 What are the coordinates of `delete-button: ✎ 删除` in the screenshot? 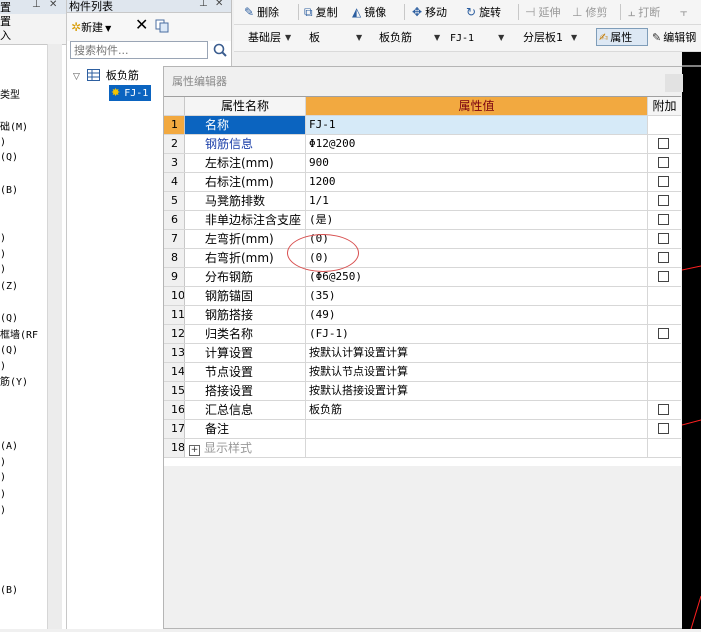 It's located at (261, 12).